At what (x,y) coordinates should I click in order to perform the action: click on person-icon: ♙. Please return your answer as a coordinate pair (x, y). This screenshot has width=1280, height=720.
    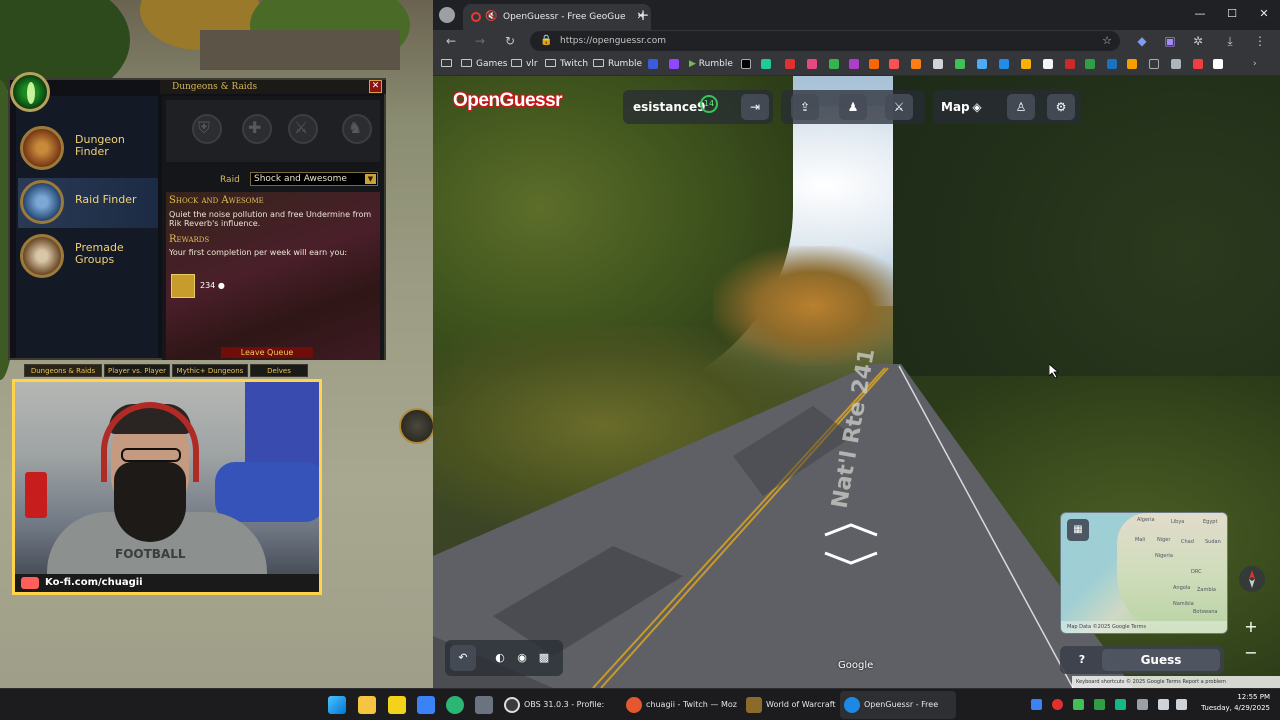
    Looking at the image, I should click on (1021, 107).